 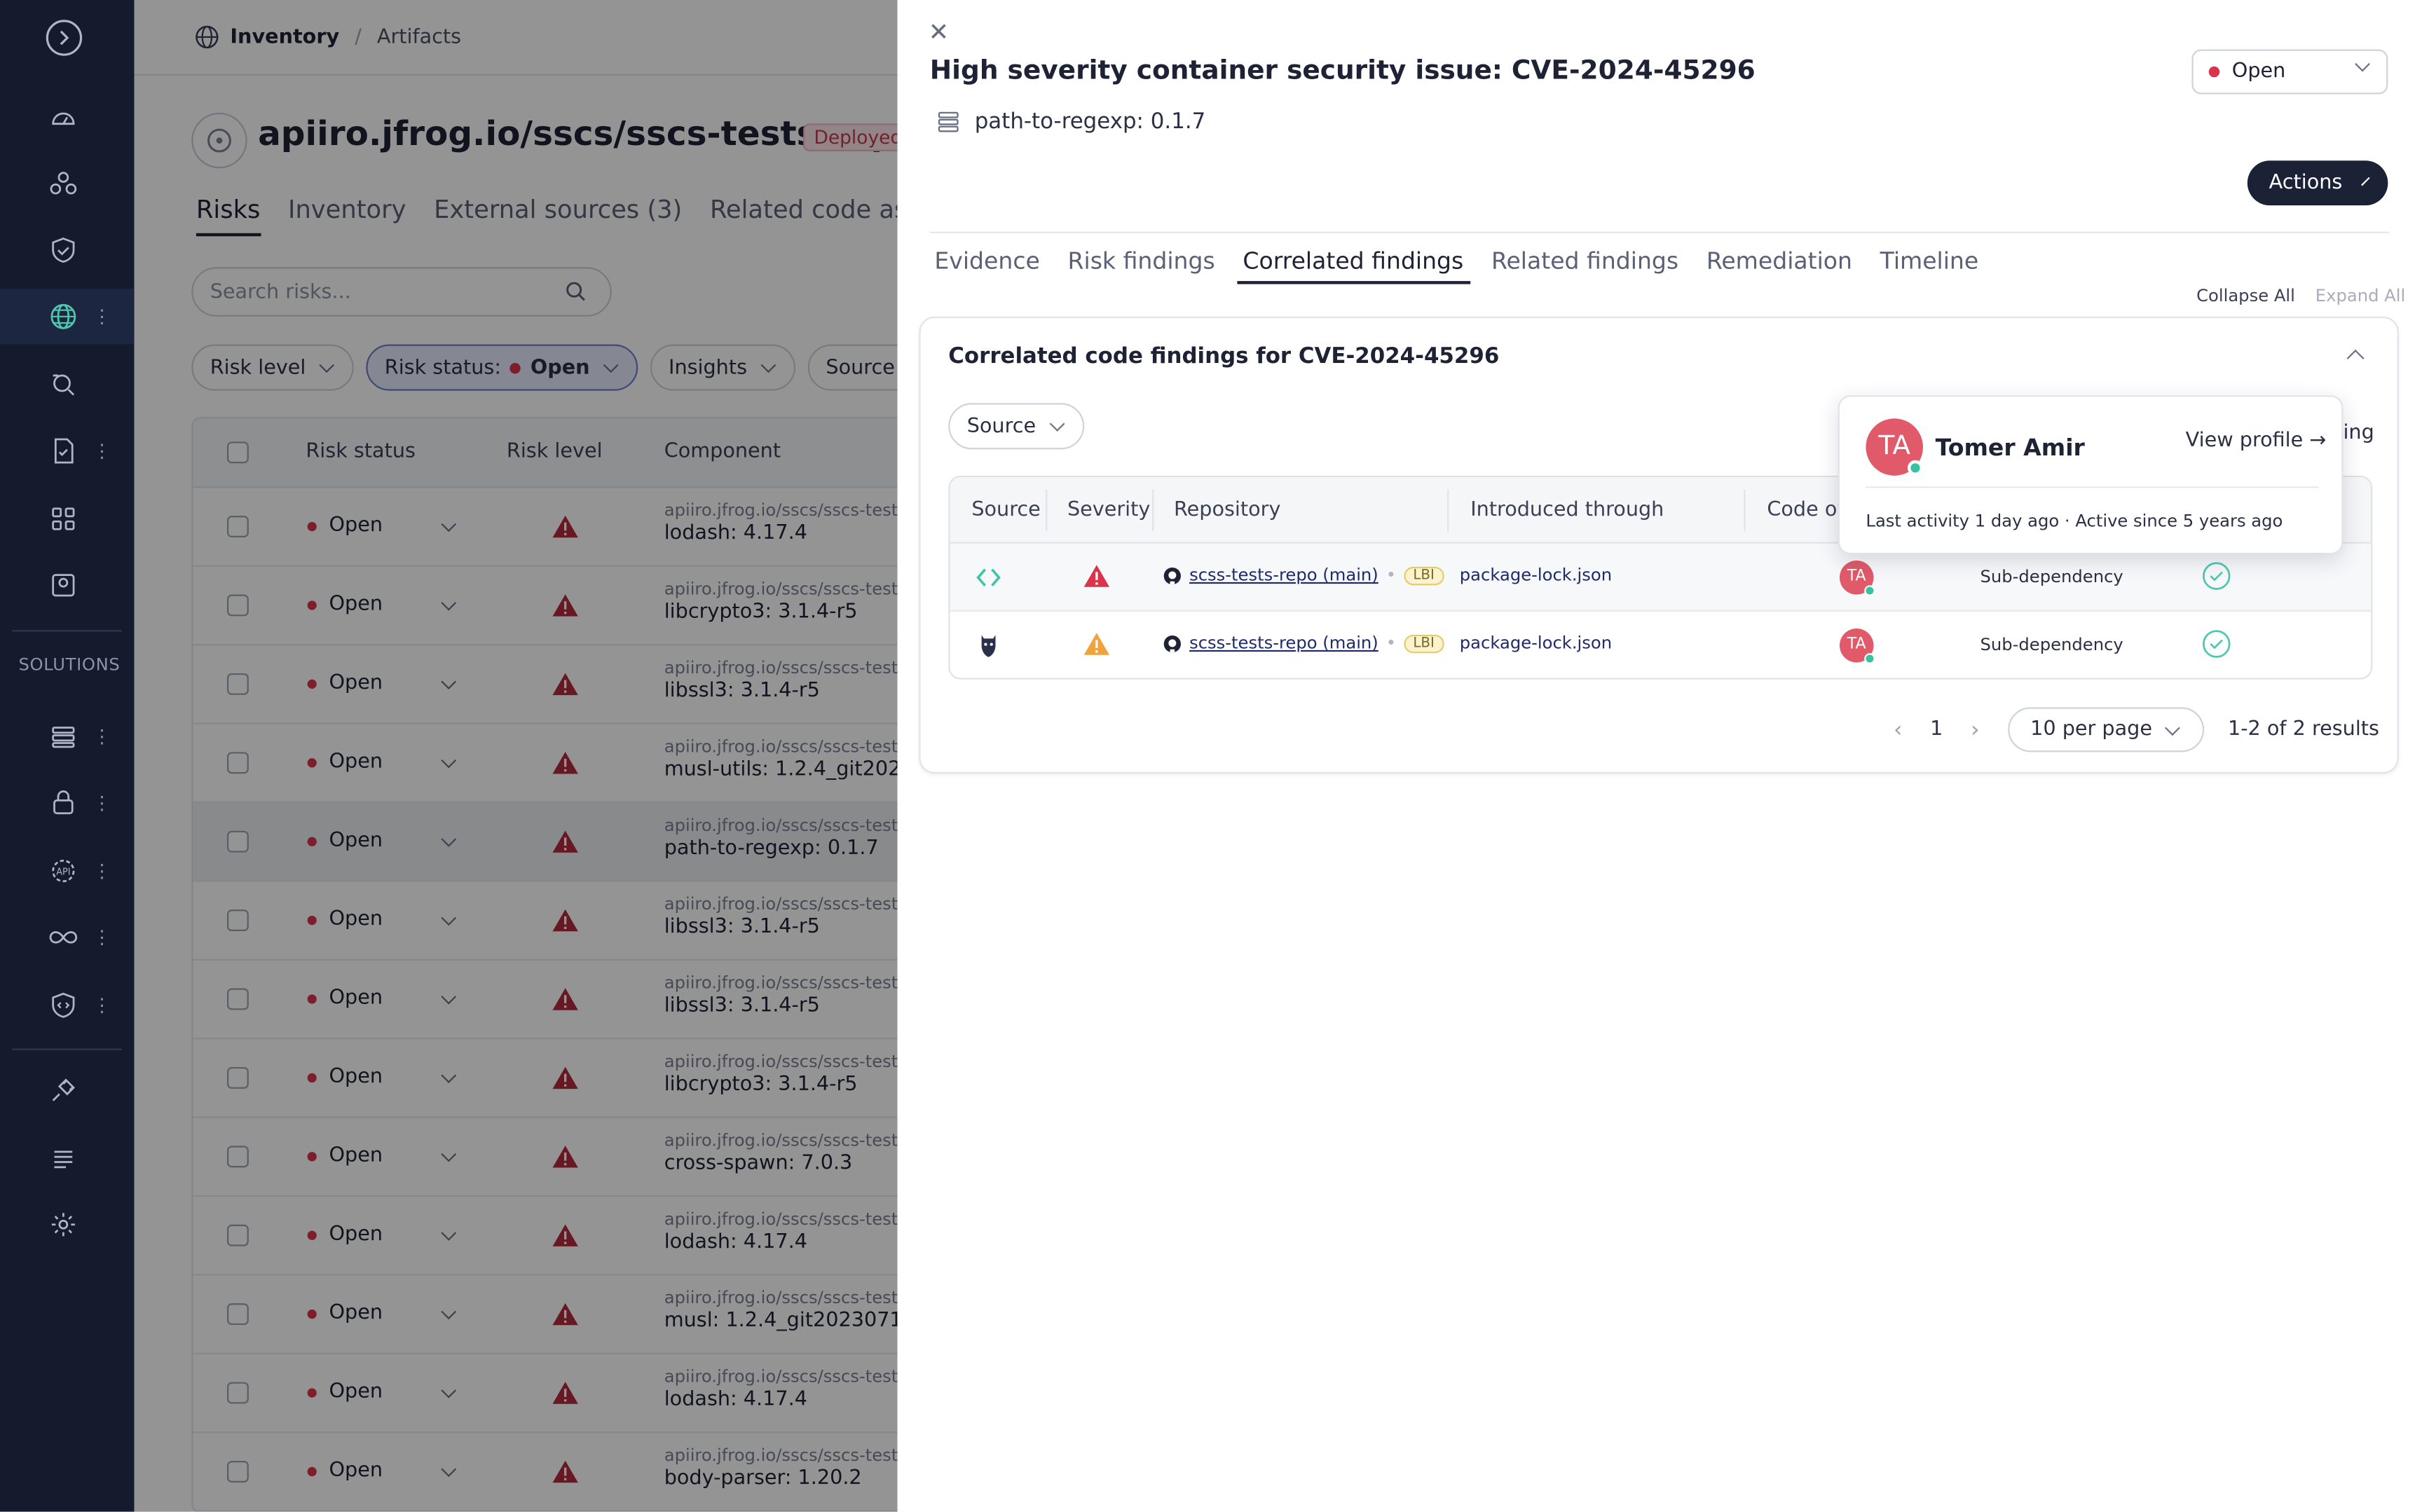 I want to click on actions-button: Actions, so click(x=2317, y=183).